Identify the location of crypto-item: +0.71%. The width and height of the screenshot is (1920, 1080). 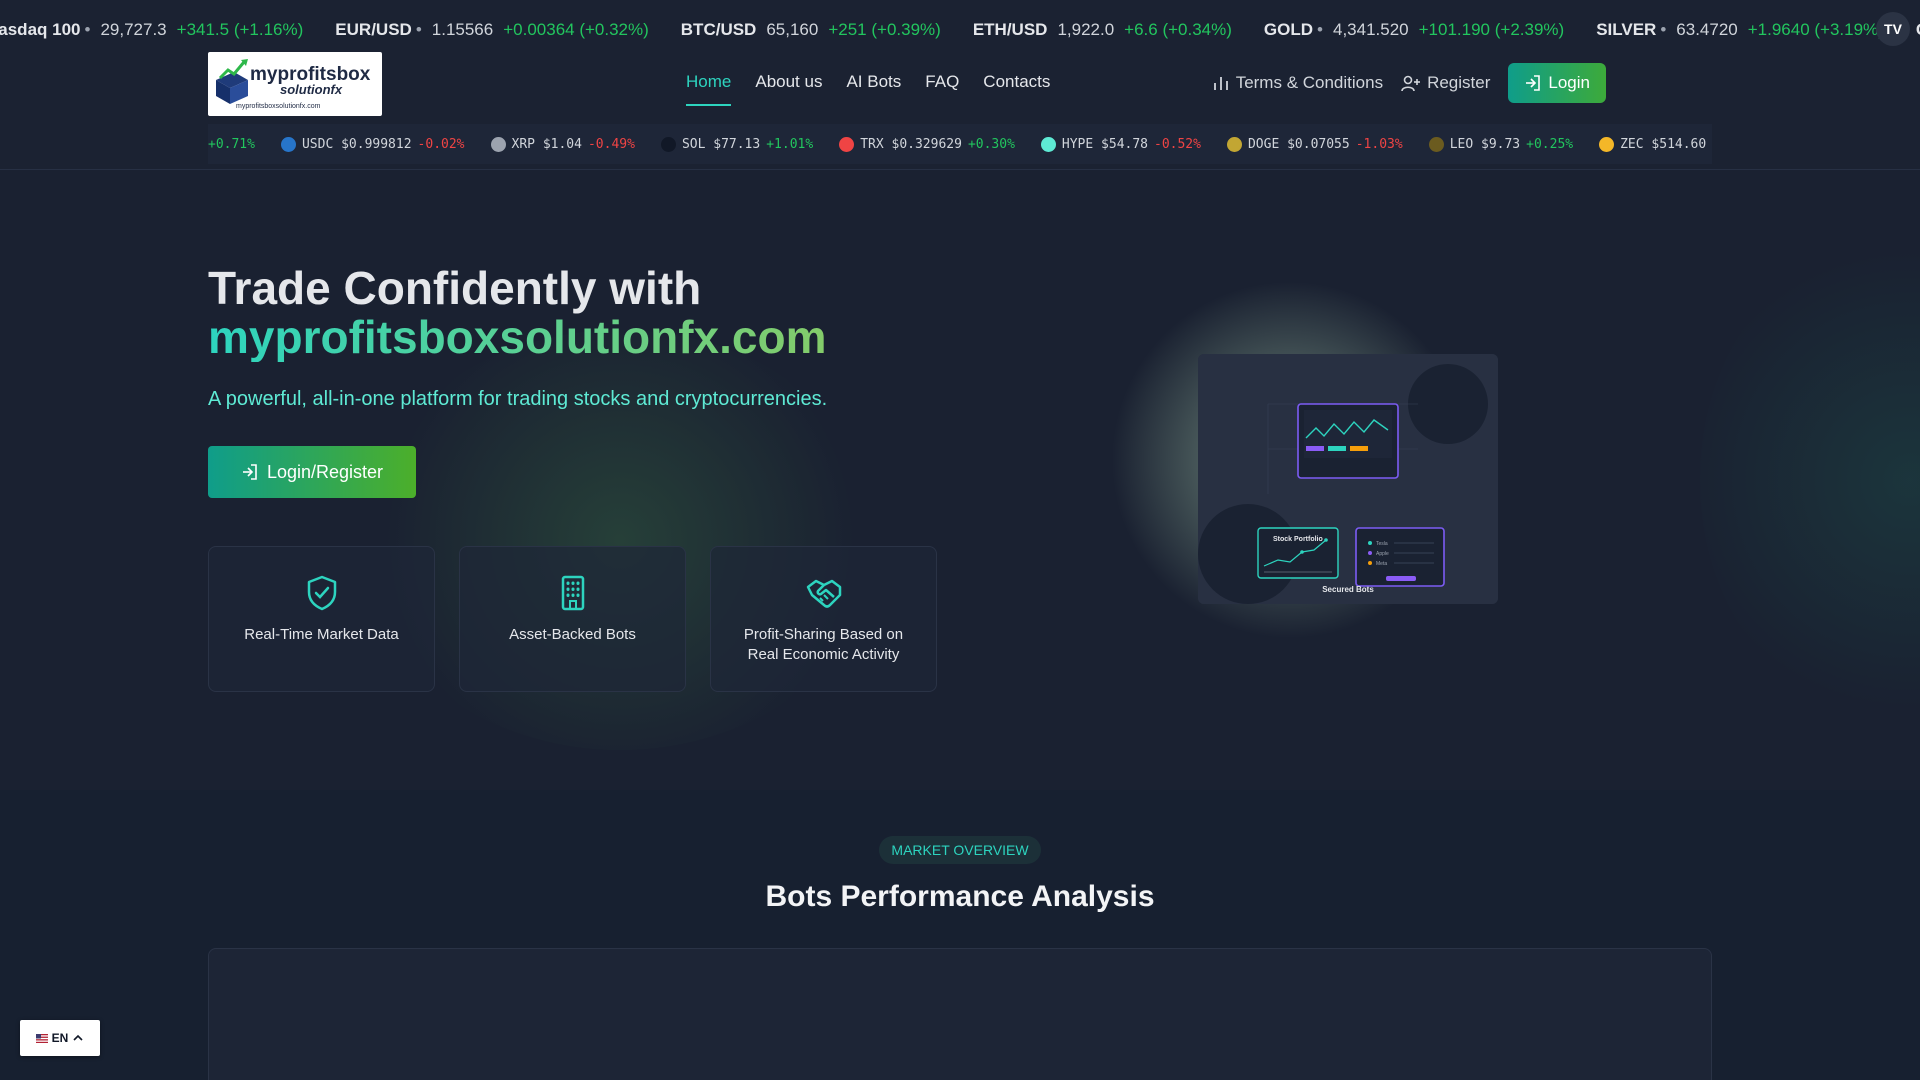
(231, 144).